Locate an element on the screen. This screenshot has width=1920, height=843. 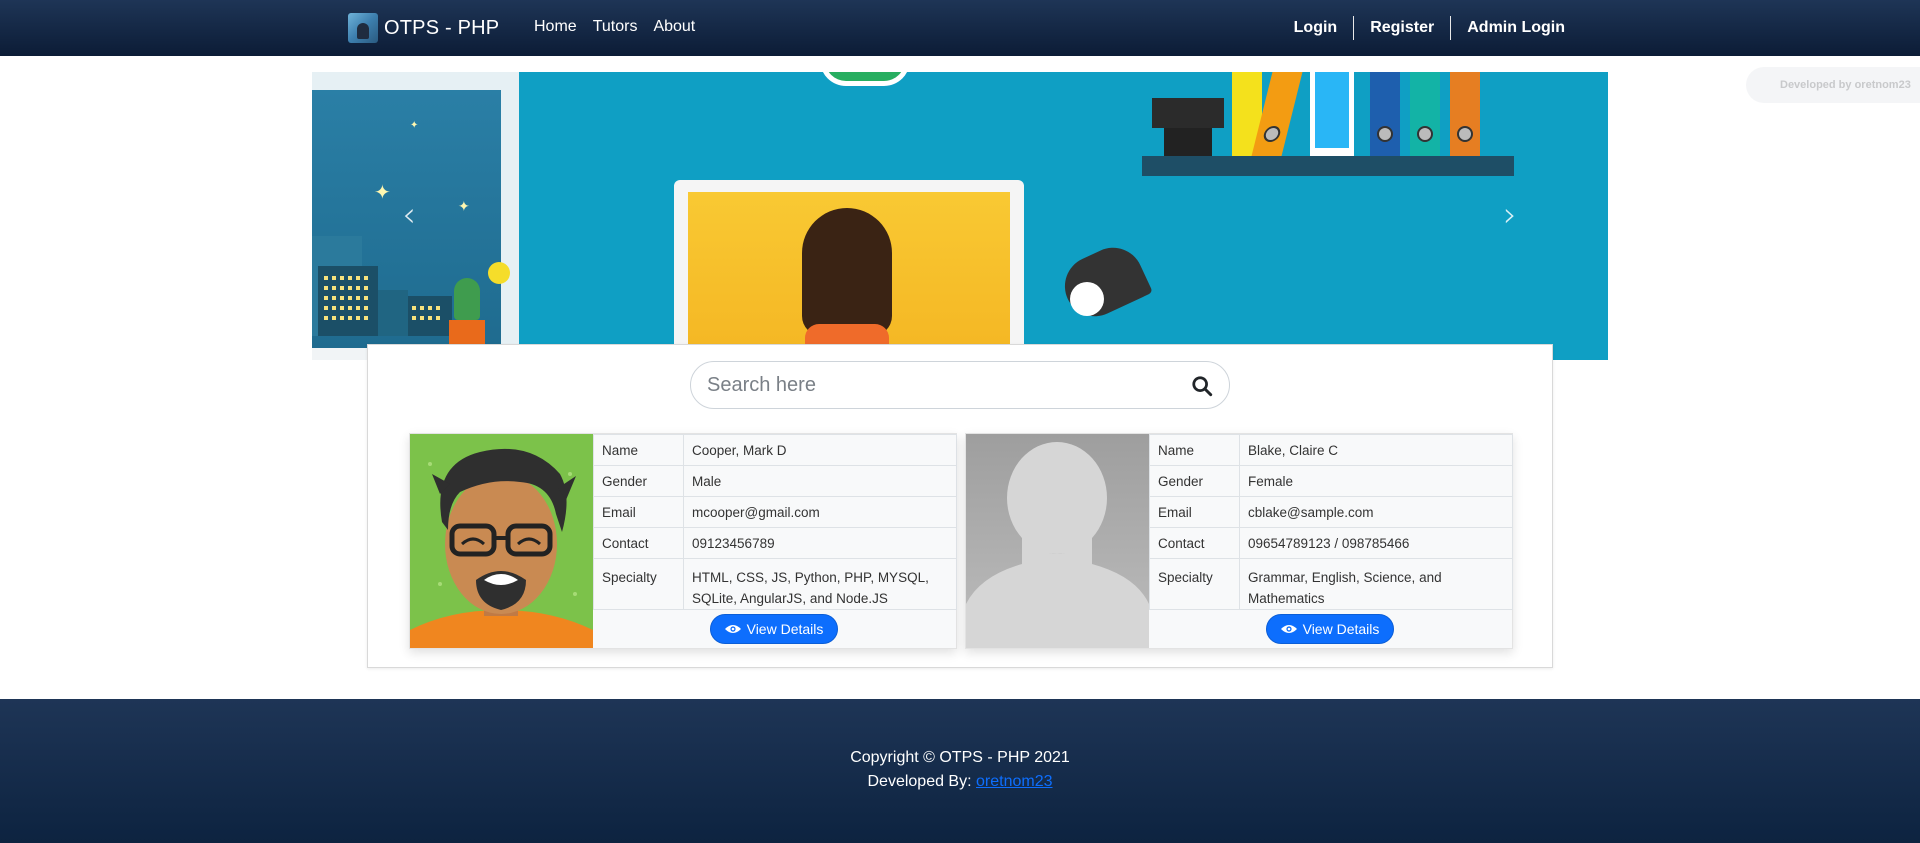
nav-auth: Login Register Admin Login is located at coordinates (1421, 28).